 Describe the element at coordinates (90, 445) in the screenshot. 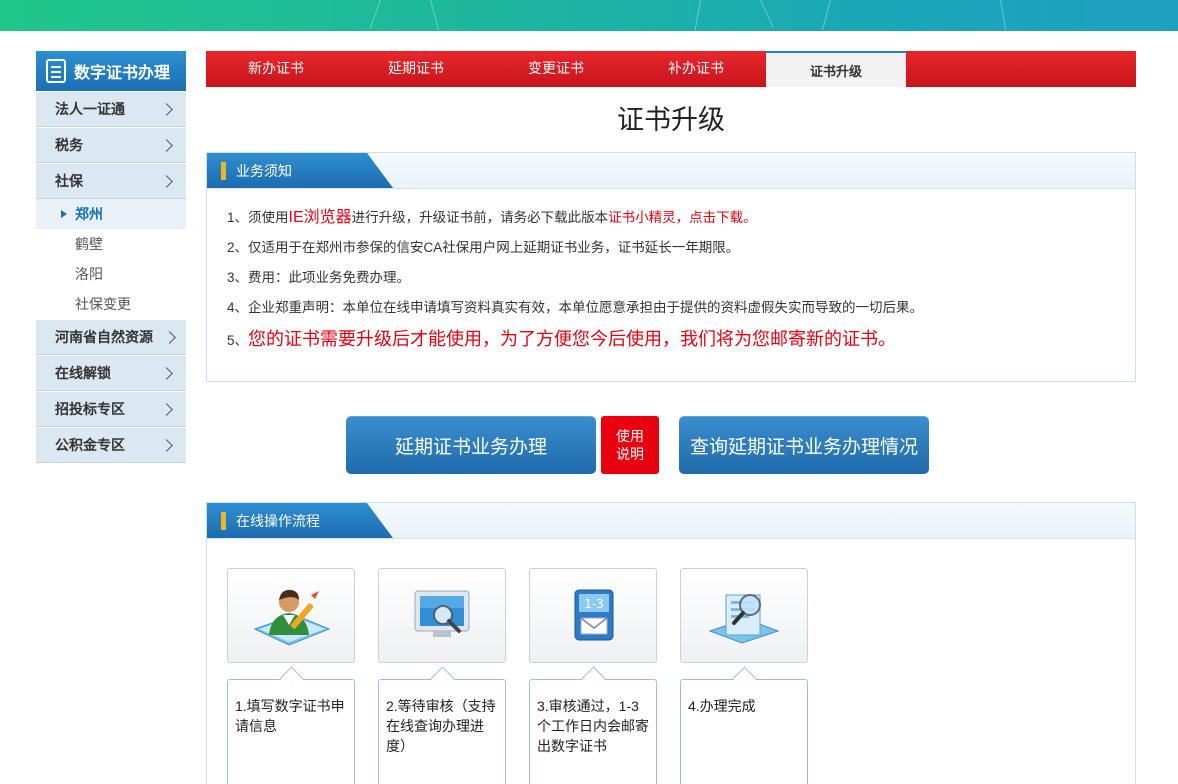

I see `sidebar-item-label: 公积金专区` at that location.